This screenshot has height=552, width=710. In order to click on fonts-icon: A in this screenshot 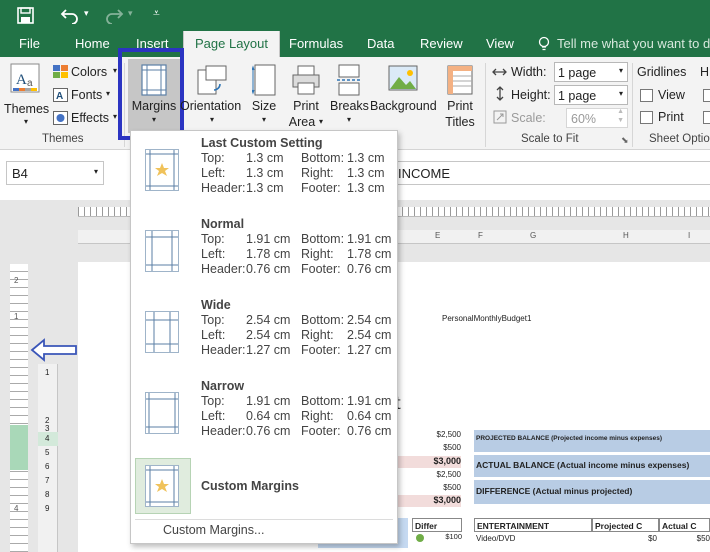, I will do `click(60, 95)`.